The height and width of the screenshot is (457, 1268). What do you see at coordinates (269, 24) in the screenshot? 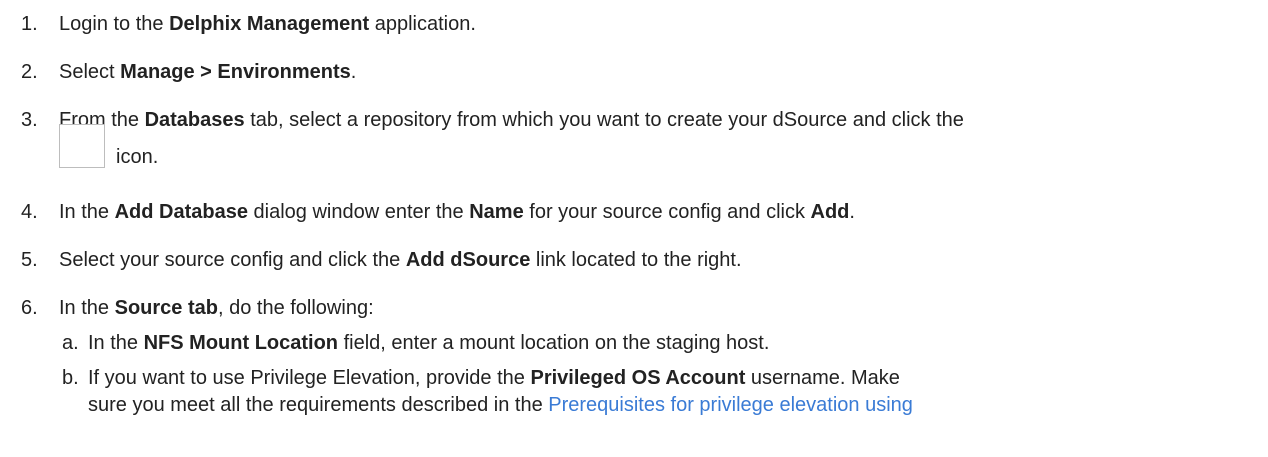
I see `step-bold-term: Delphix Management` at bounding box center [269, 24].